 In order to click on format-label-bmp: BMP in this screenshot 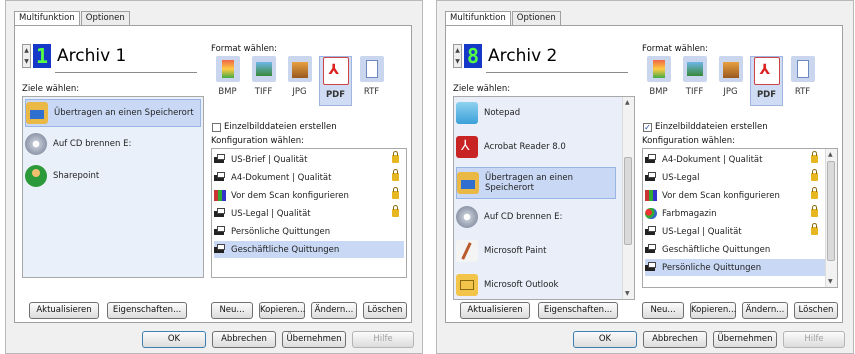, I will do `click(227, 92)`.